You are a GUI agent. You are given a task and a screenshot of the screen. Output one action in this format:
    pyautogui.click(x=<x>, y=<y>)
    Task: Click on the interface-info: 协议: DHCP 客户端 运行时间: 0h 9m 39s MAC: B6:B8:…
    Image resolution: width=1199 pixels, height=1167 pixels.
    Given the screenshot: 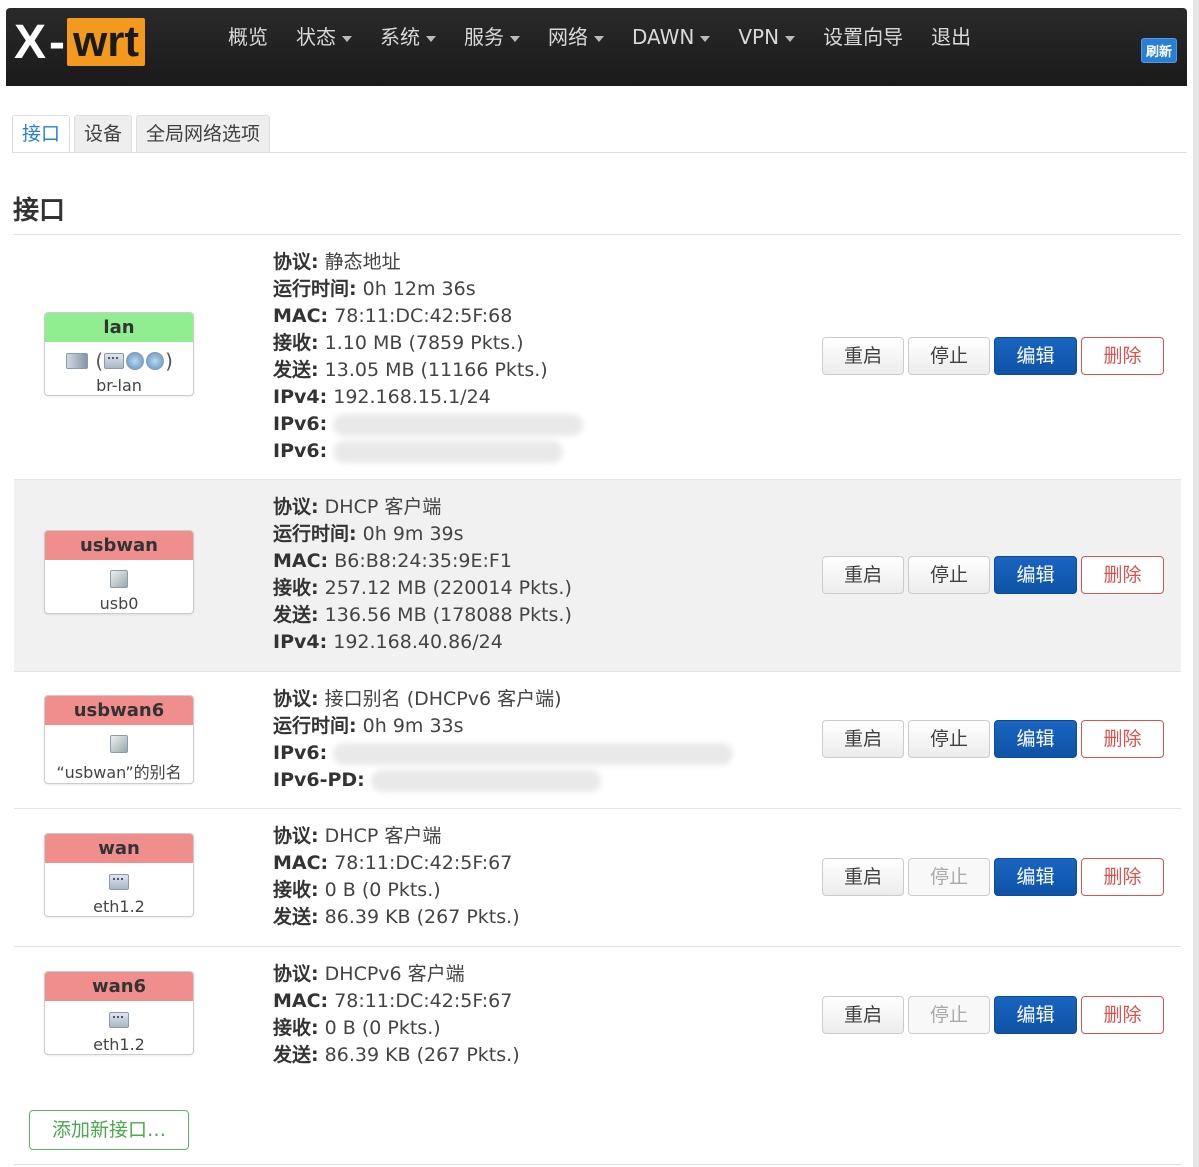 What is the action you would take?
    pyautogui.click(x=422, y=575)
    